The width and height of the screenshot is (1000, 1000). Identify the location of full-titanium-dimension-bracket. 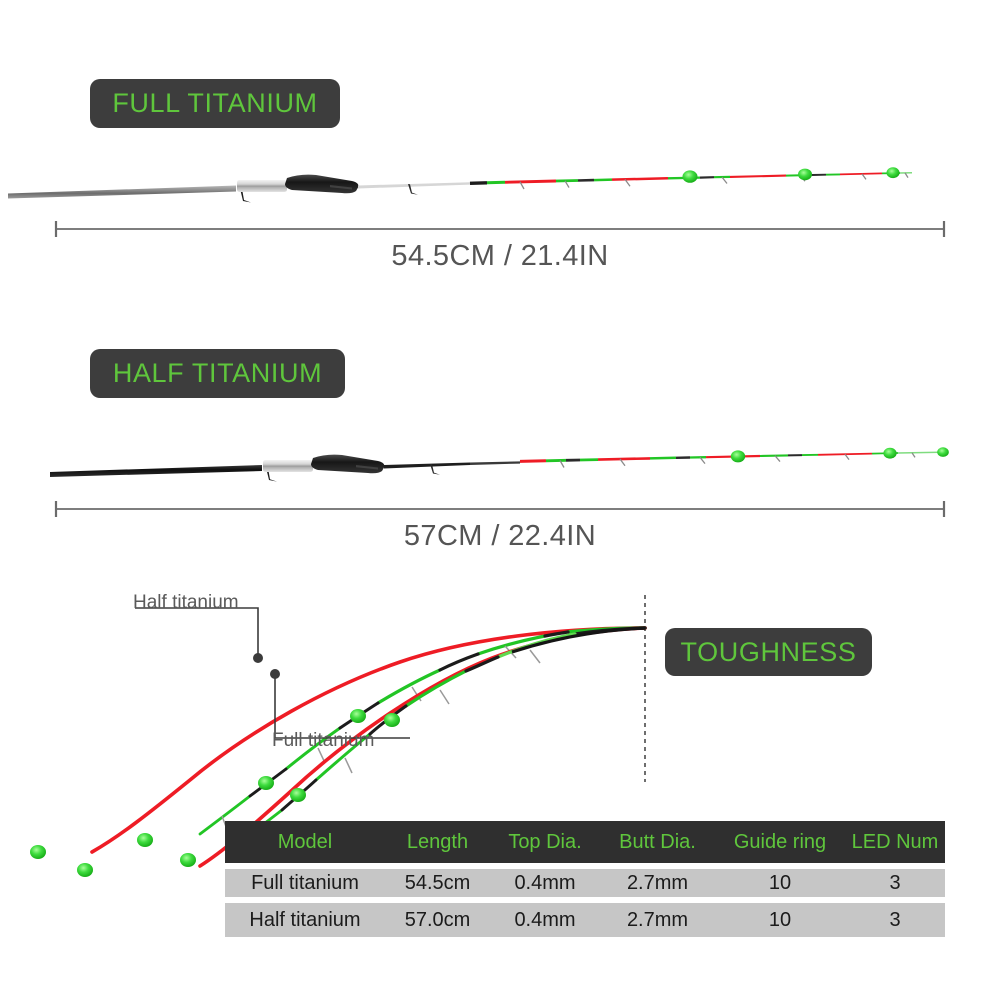
(500, 229).